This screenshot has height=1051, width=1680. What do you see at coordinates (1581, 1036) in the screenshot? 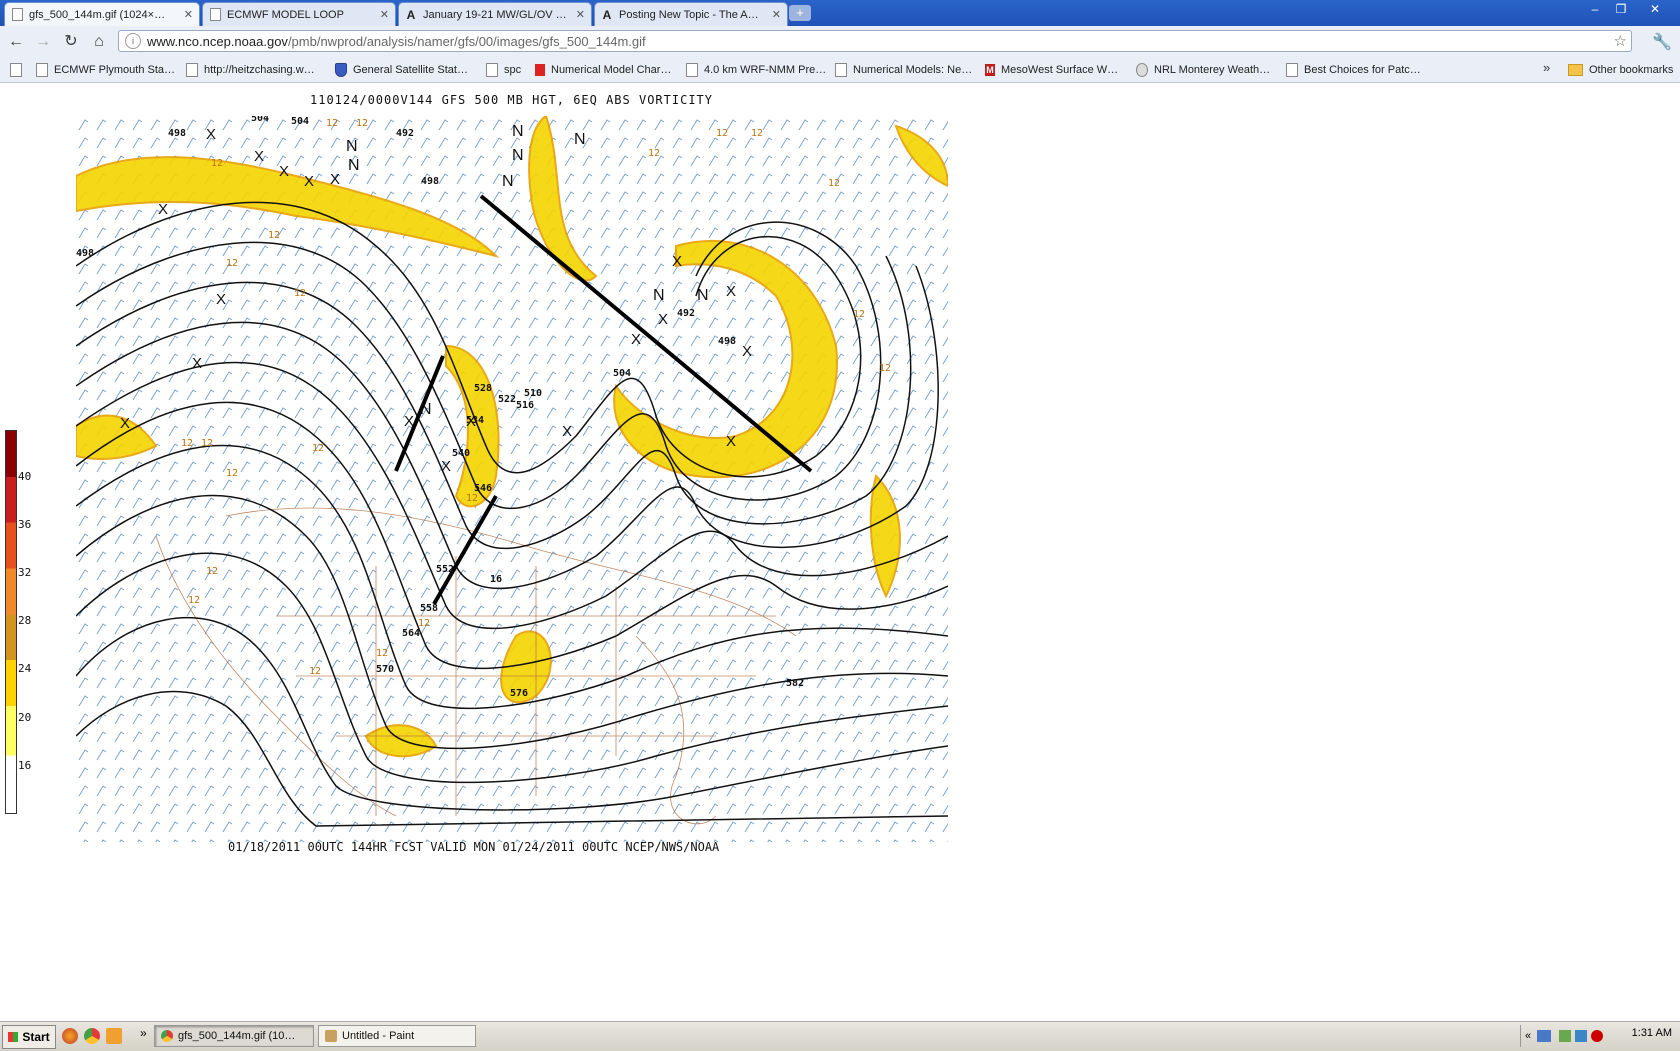
I see `monitor-icon` at bounding box center [1581, 1036].